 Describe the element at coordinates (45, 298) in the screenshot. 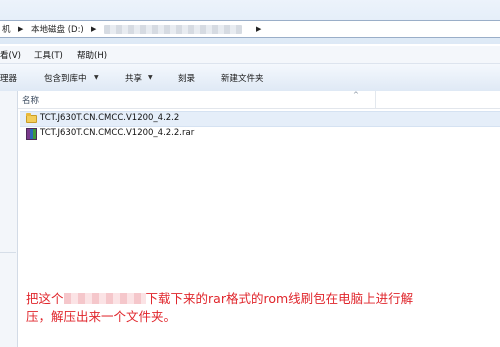

I see `caption-text-start: 把这个` at that location.